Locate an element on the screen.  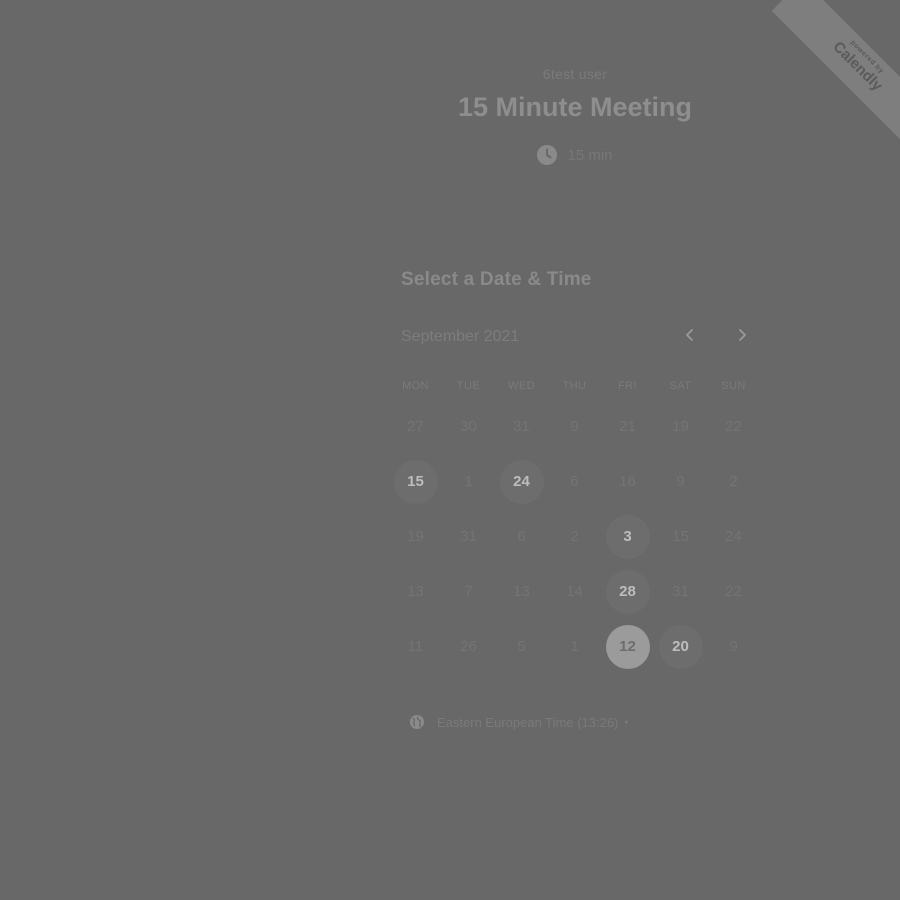
weekday-label: SUN is located at coordinates (733, 386).